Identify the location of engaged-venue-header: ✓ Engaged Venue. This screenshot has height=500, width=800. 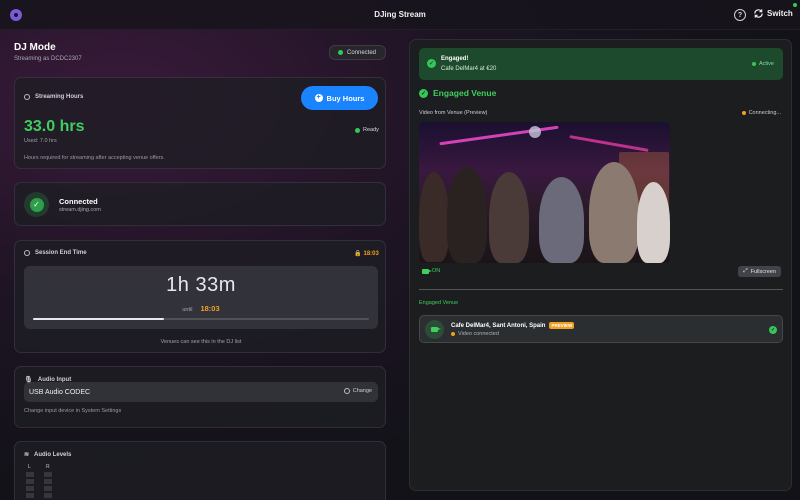
(457, 93).